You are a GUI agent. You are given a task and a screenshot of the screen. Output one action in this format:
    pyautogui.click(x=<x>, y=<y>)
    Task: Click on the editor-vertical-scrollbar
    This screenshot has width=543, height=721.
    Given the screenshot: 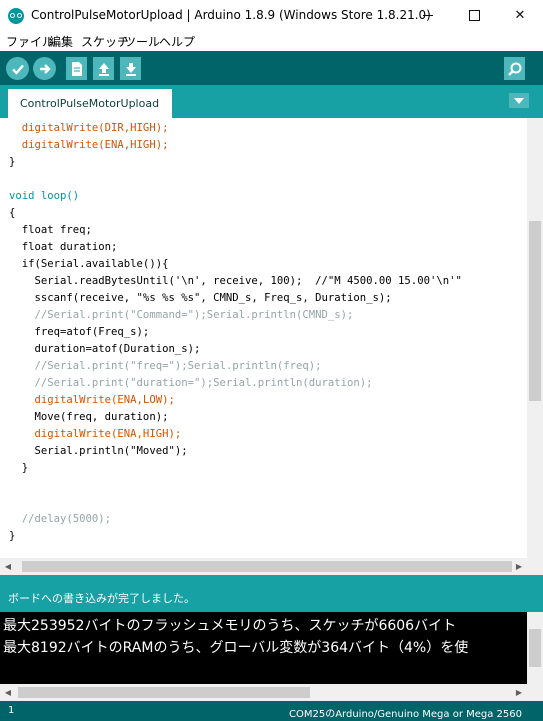 What is the action you would take?
    pyautogui.click(x=535, y=338)
    